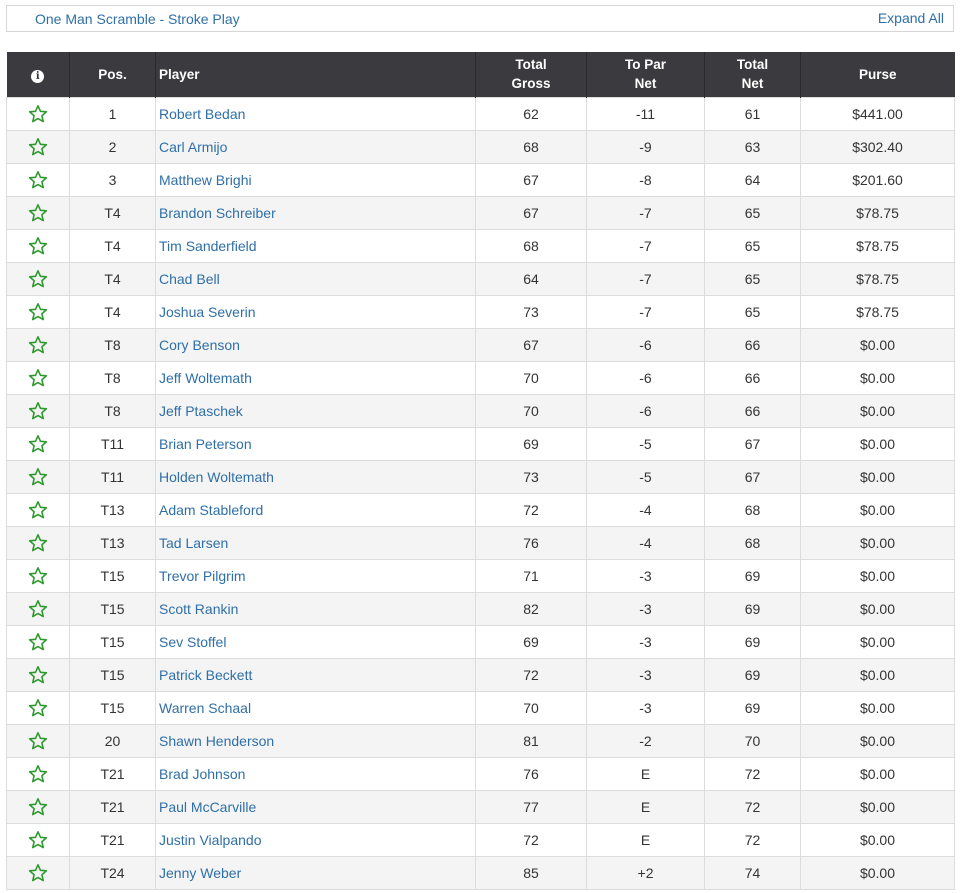  What do you see at coordinates (315, 179) in the screenshot?
I see `player-cell: Matthew Brighi` at bounding box center [315, 179].